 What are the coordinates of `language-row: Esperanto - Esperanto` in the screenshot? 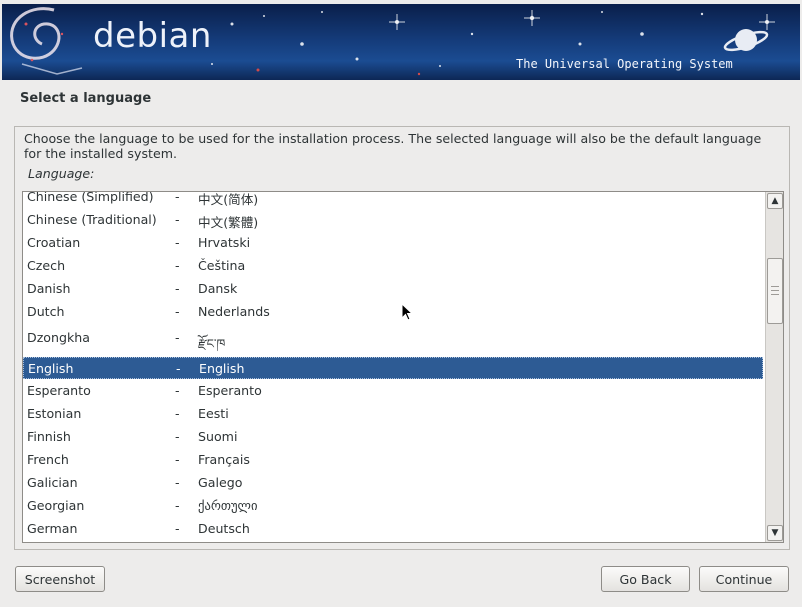 It's located at (393, 391).